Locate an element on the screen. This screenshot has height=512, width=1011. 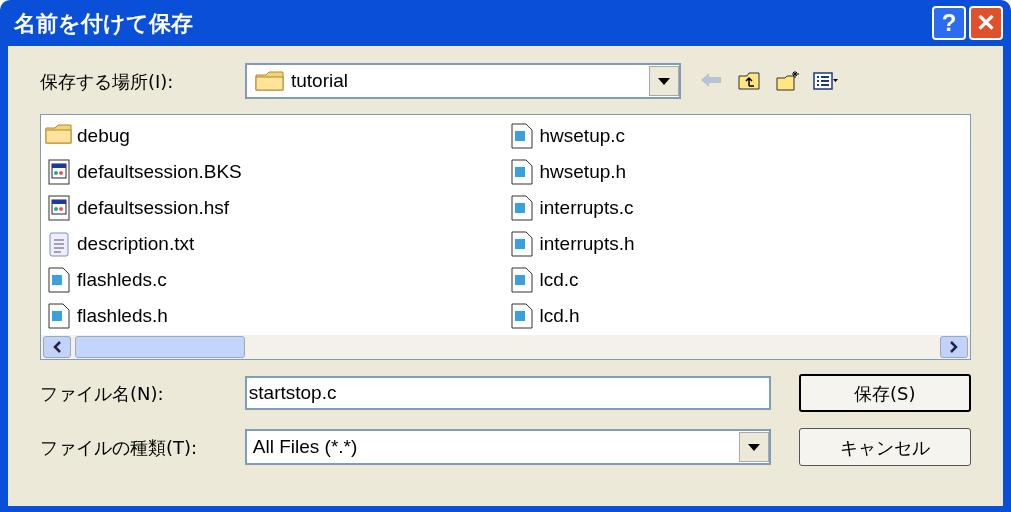
close-button: ✕ is located at coordinates (986, 23).